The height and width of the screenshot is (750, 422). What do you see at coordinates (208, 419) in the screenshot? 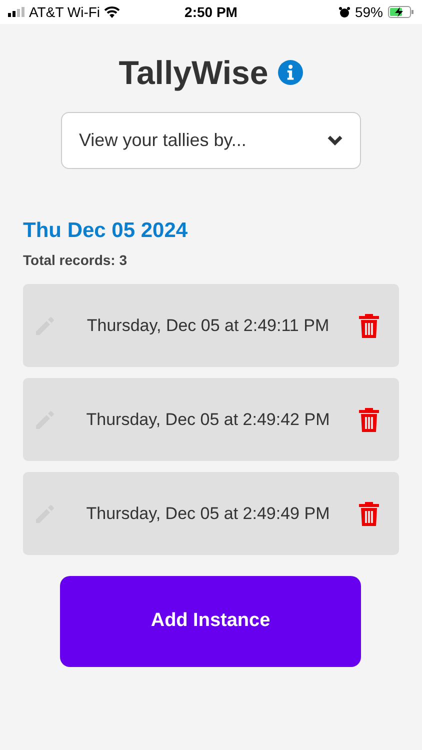
I see `record-timestamp: Thursday, Dec 05 at 2:49:42 PM` at bounding box center [208, 419].